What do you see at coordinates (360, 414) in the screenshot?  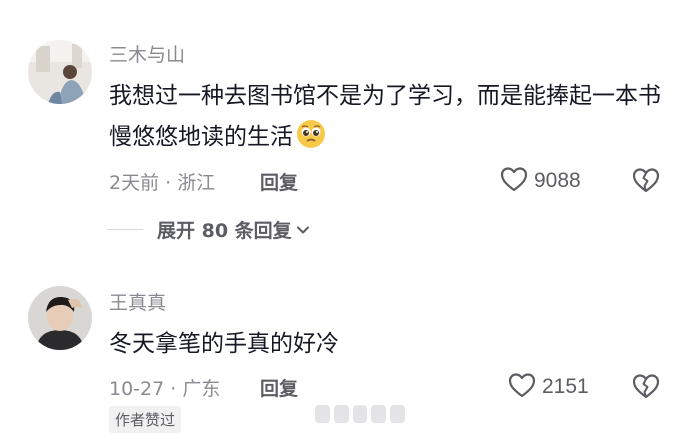 I see `watermark` at bounding box center [360, 414].